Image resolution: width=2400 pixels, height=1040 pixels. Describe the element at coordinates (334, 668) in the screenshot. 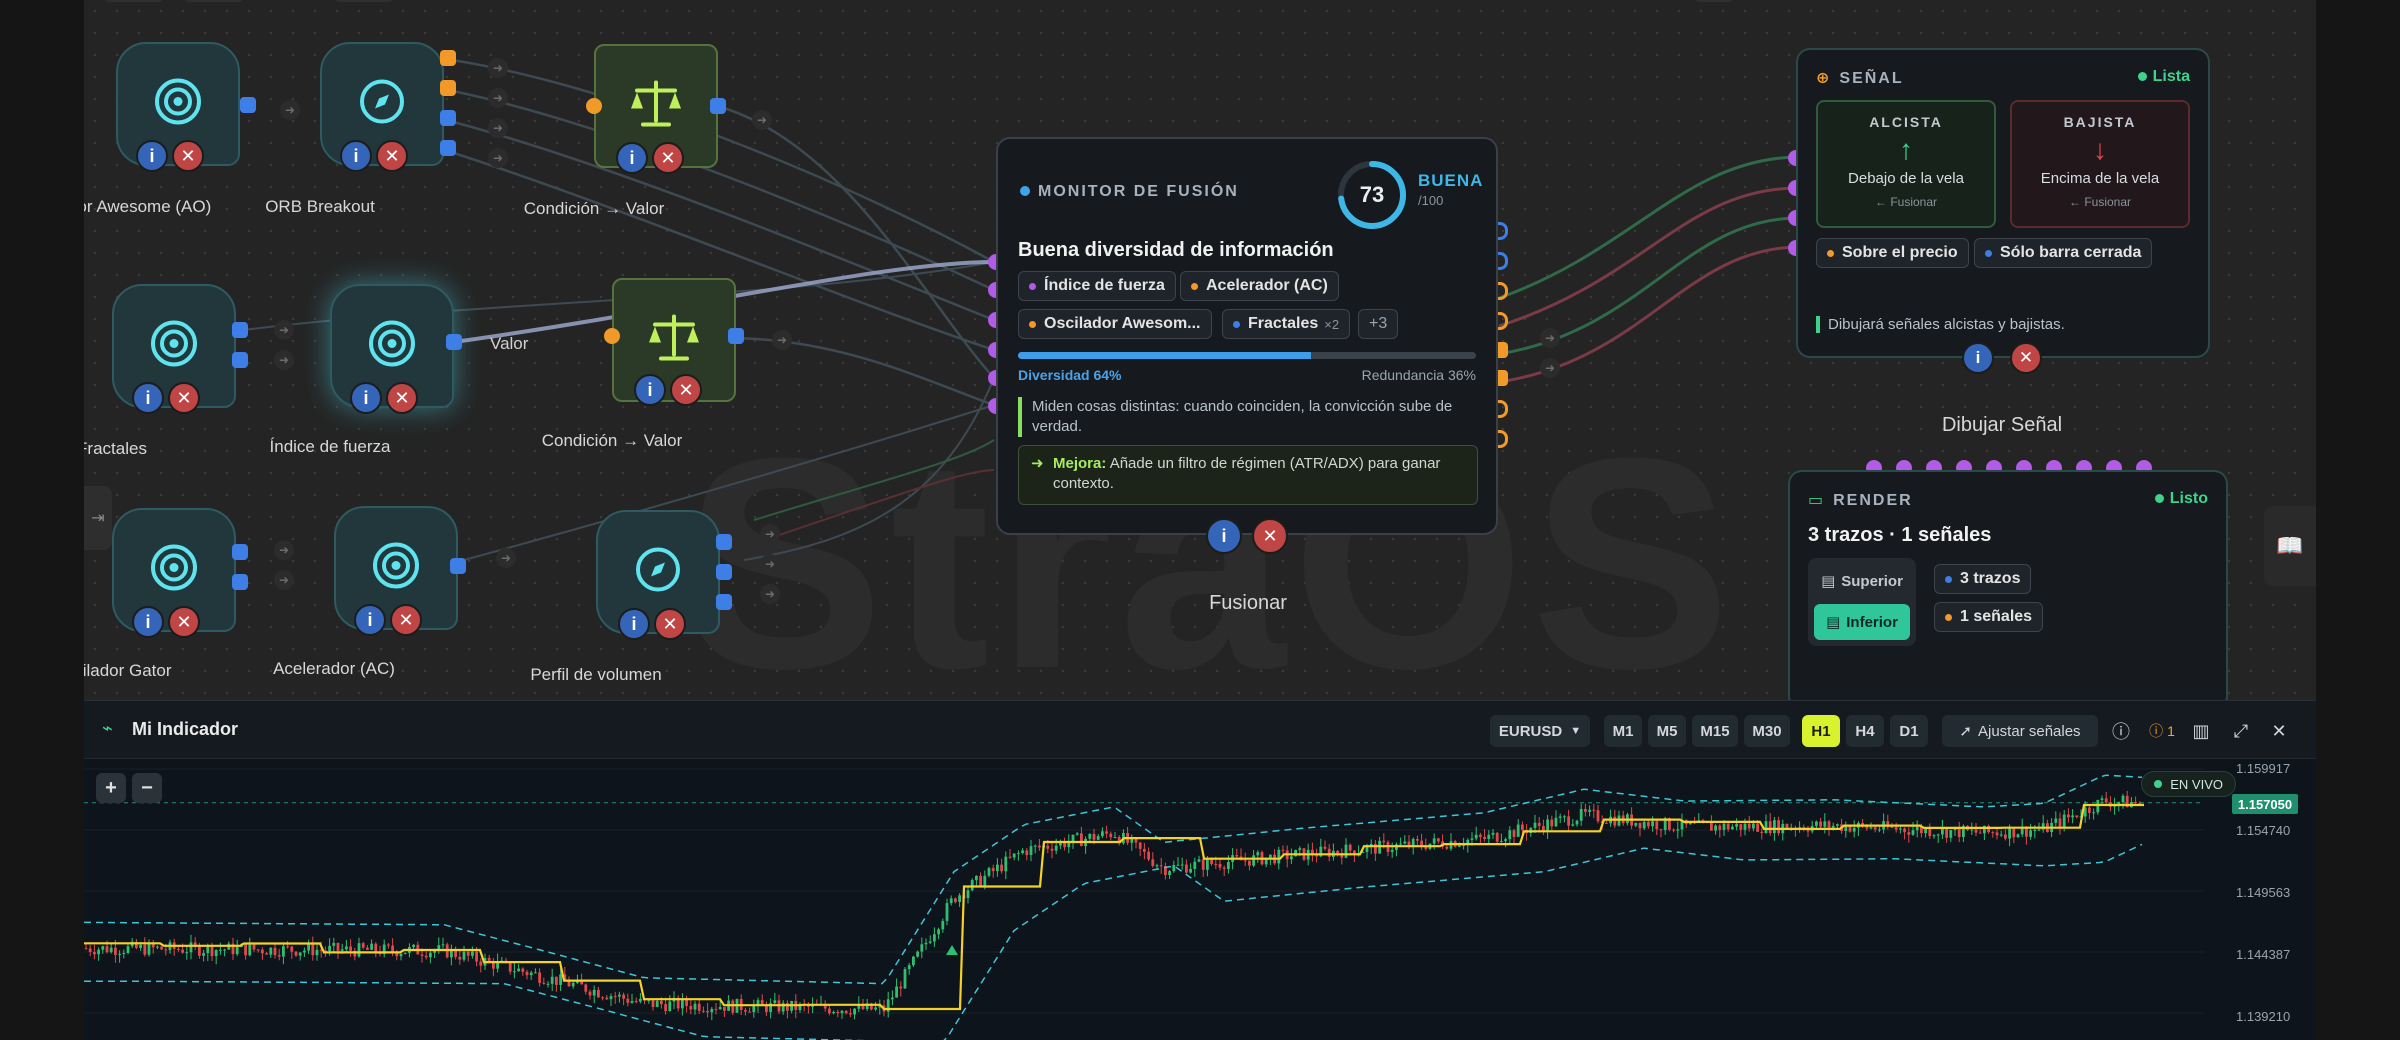

I see `node-label: Acelerador (AC)` at that location.